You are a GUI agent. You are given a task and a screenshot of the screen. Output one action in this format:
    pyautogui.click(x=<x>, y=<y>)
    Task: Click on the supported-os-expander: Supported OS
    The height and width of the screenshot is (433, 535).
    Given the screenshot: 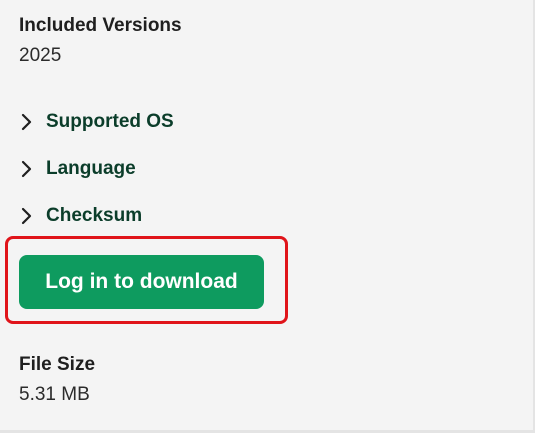 What is the action you would take?
    pyautogui.click(x=97, y=122)
    